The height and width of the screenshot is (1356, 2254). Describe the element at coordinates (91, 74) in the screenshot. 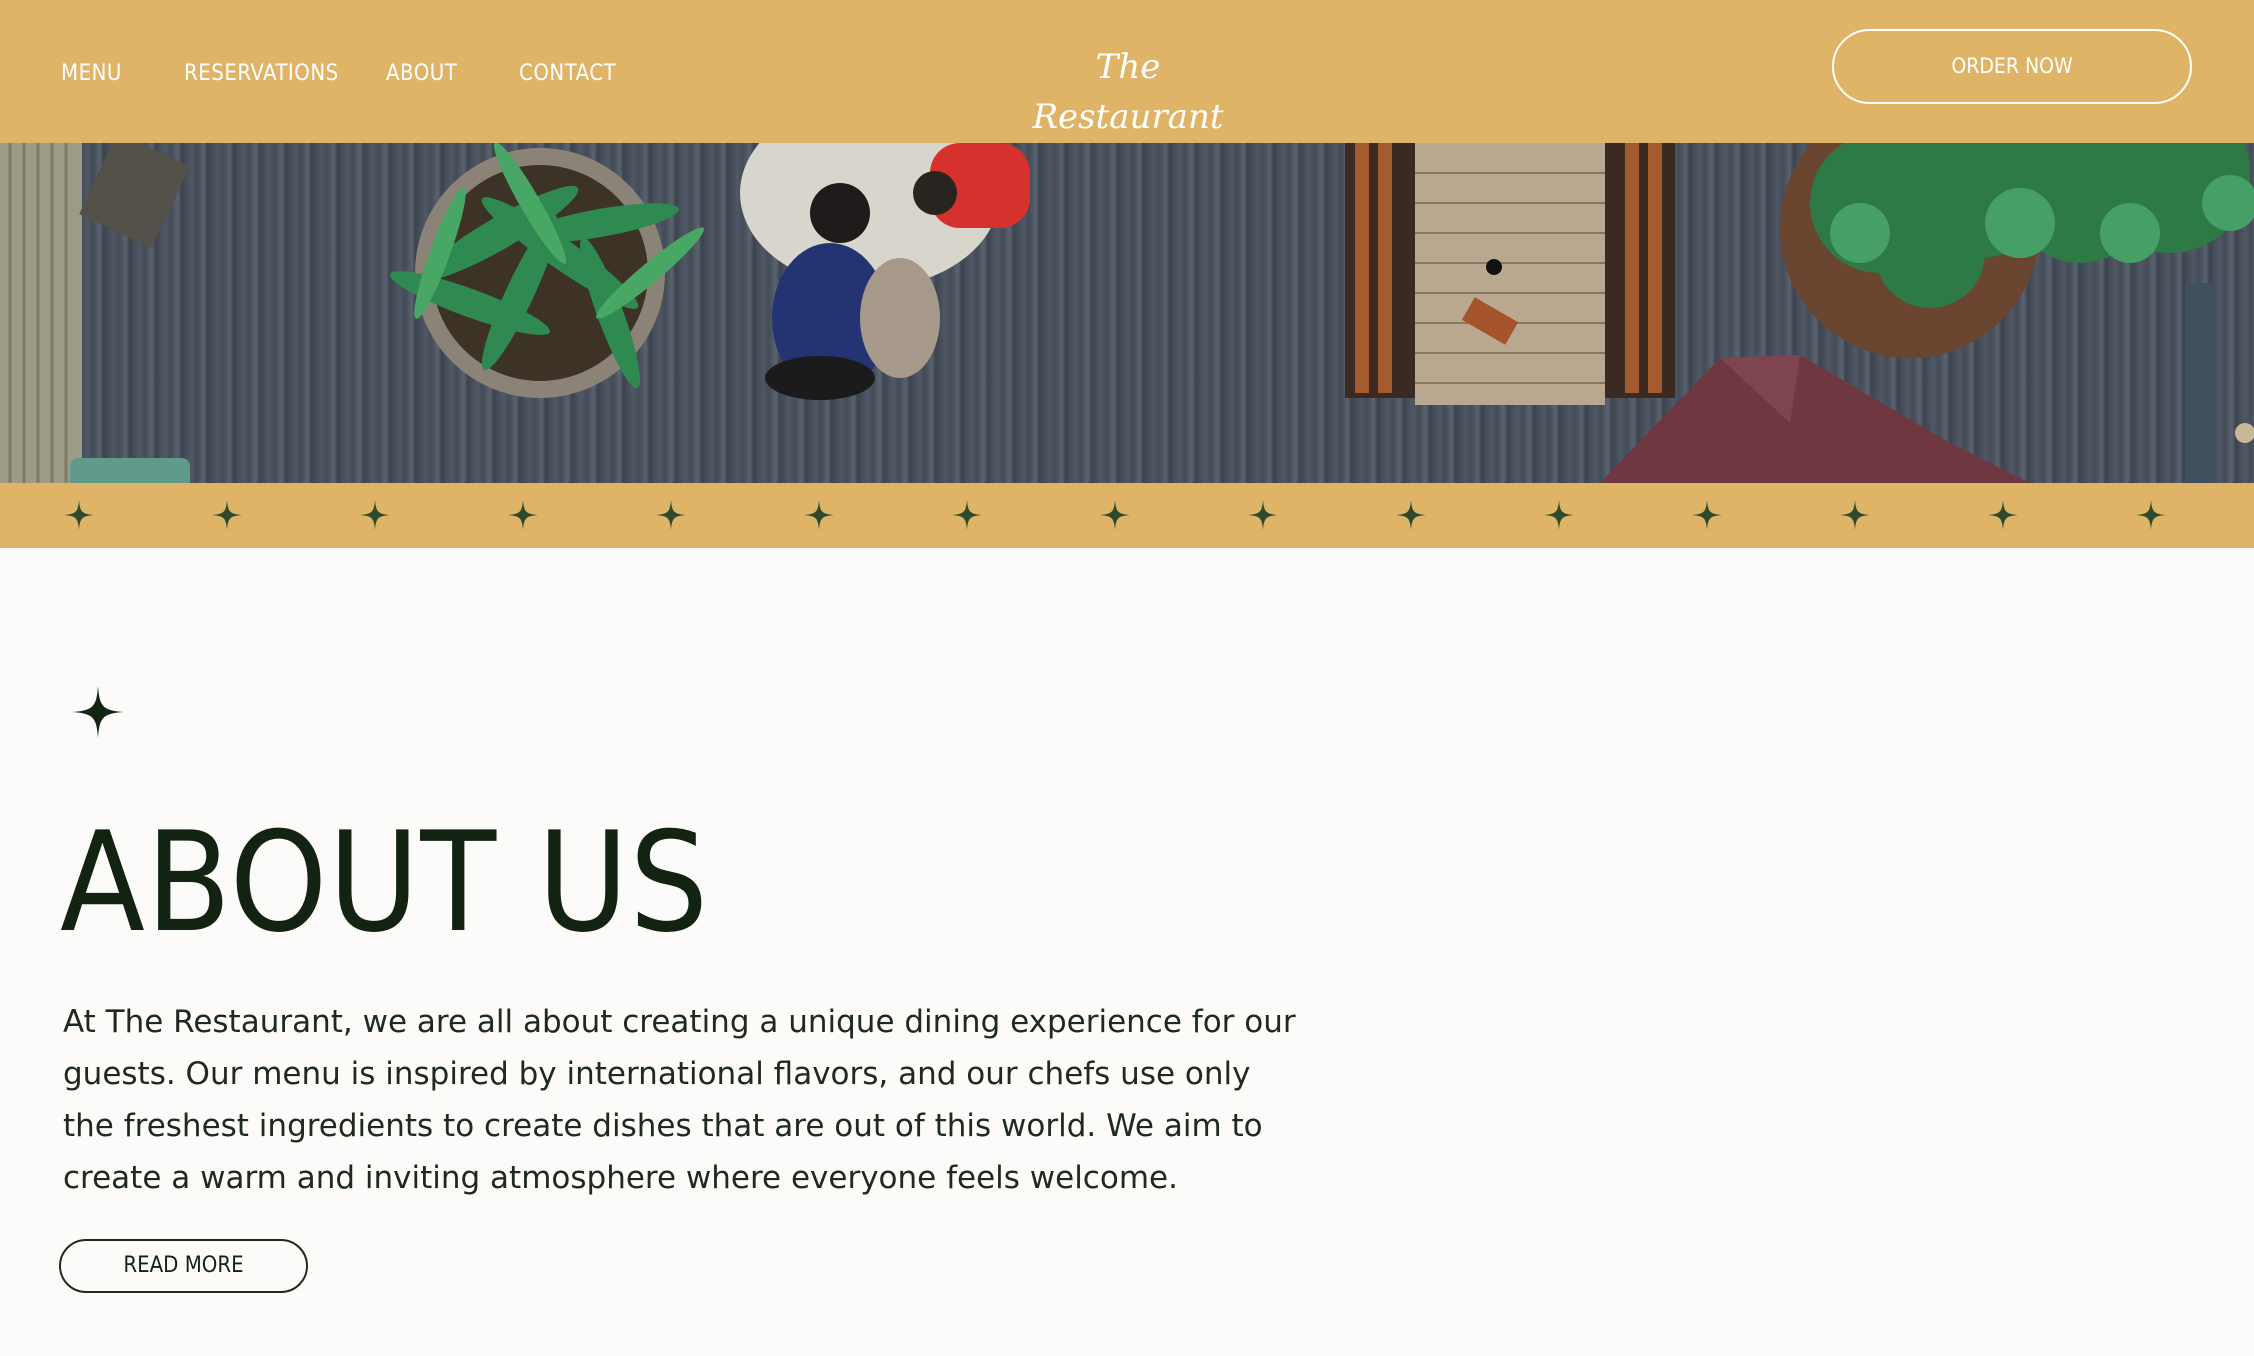

I see `nav-menu: MENU` at that location.